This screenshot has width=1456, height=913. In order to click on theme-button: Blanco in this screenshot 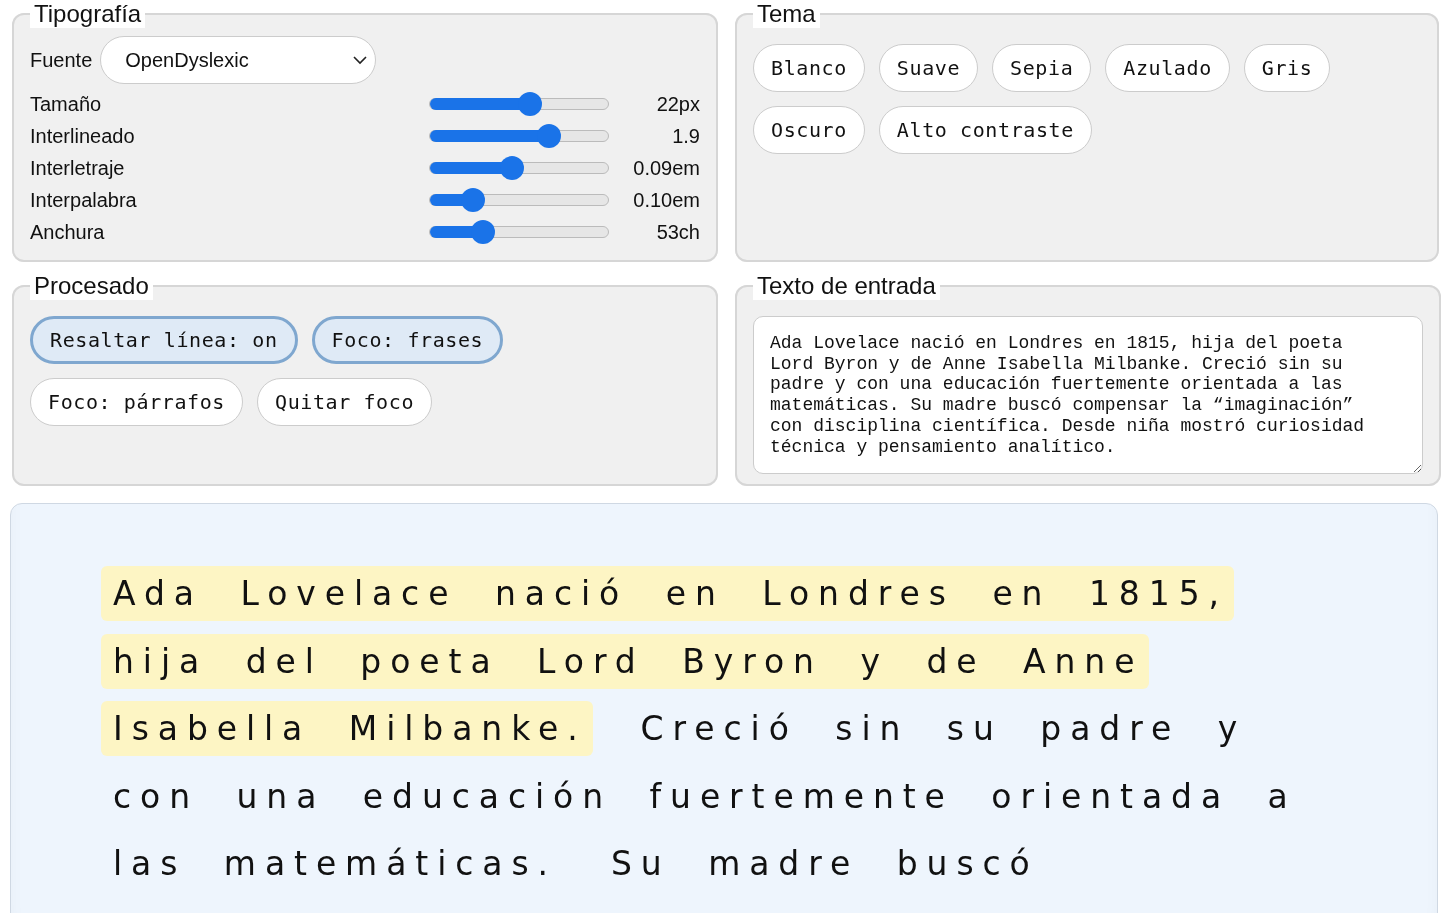, I will do `click(809, 68)`.